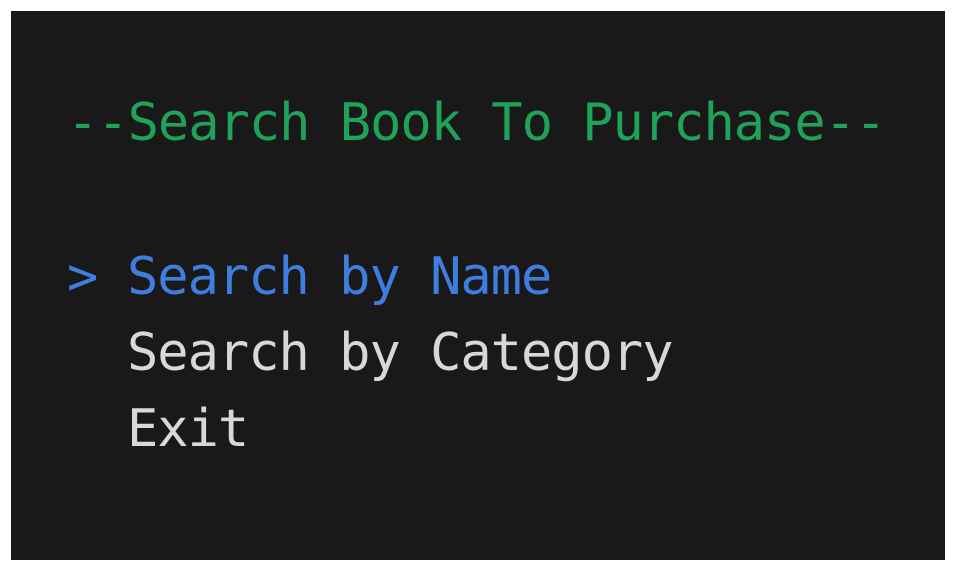 This screenshot has width=956, height=571. I want to click on menu-item-search-by-category: Search by Category, so click(370, 353).